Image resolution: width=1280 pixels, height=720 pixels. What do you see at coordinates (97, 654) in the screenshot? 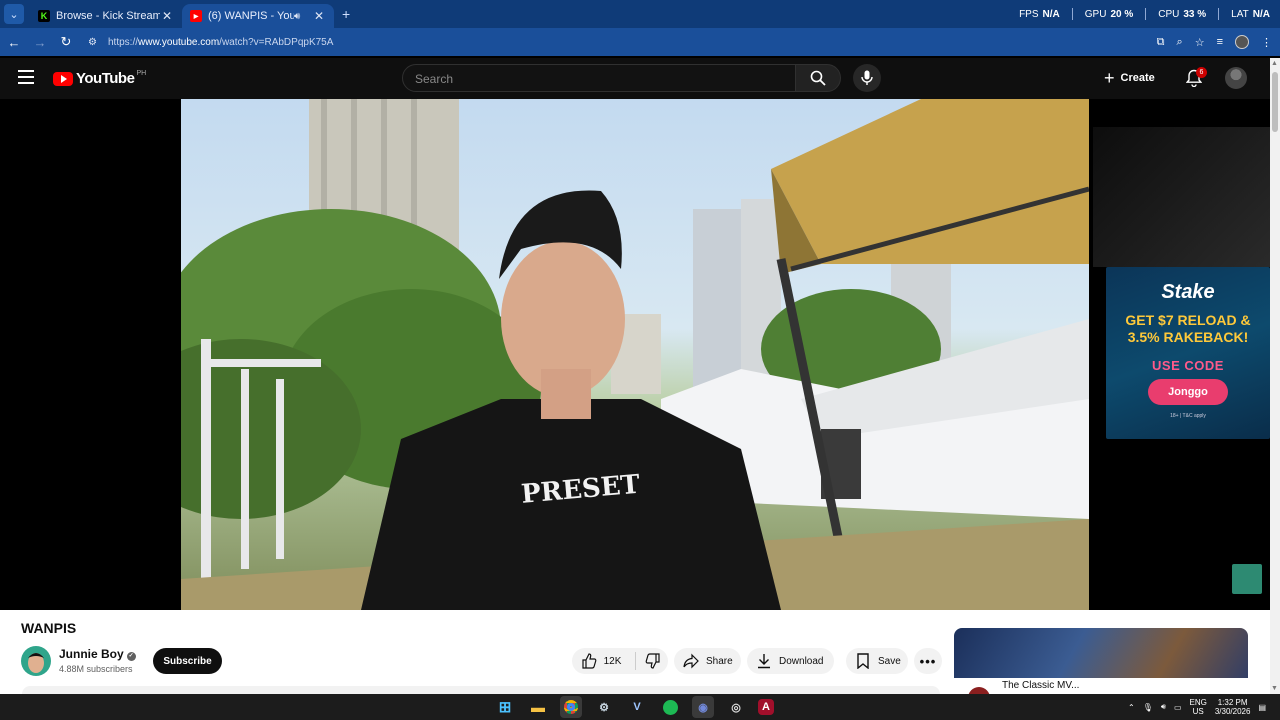
I see `channel-name: Junnie Boy ✓` at bounding box center [97, 654].